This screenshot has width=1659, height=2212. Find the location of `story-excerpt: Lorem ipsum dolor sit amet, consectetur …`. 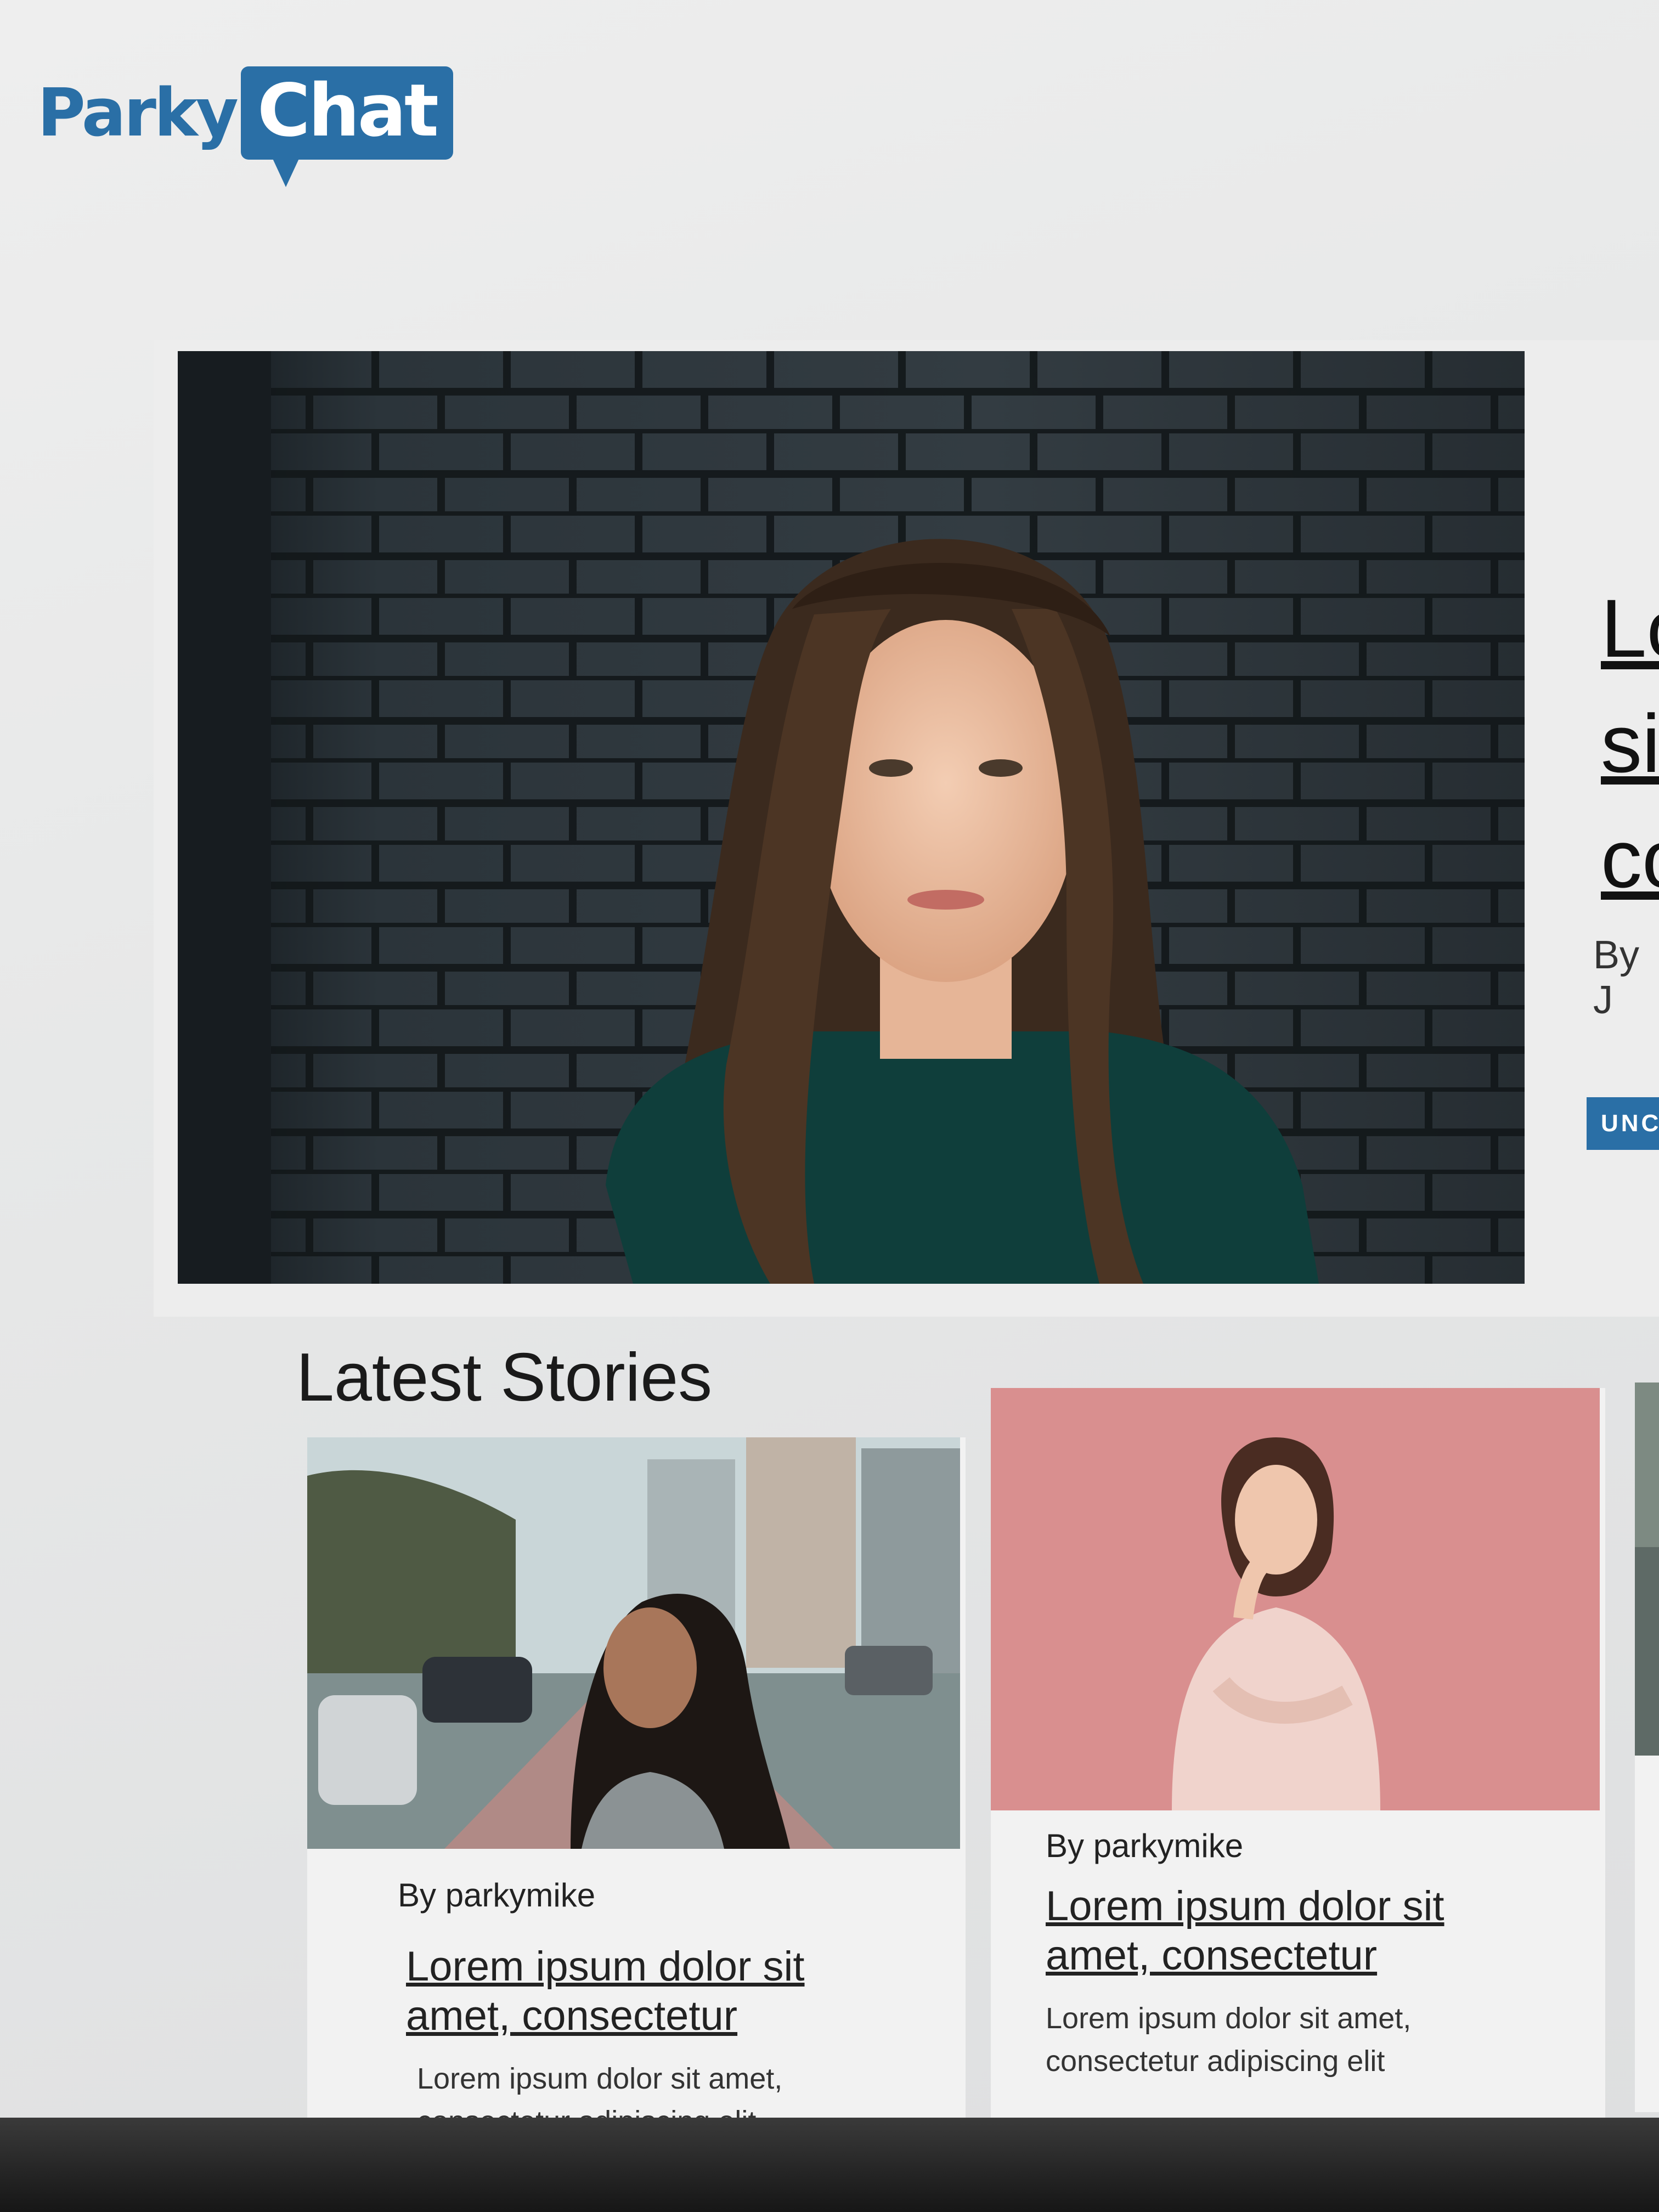

story-excerpt: Lorem ipsum dolor sit amet, consectetur … is located at coordinates (1229, 2040).